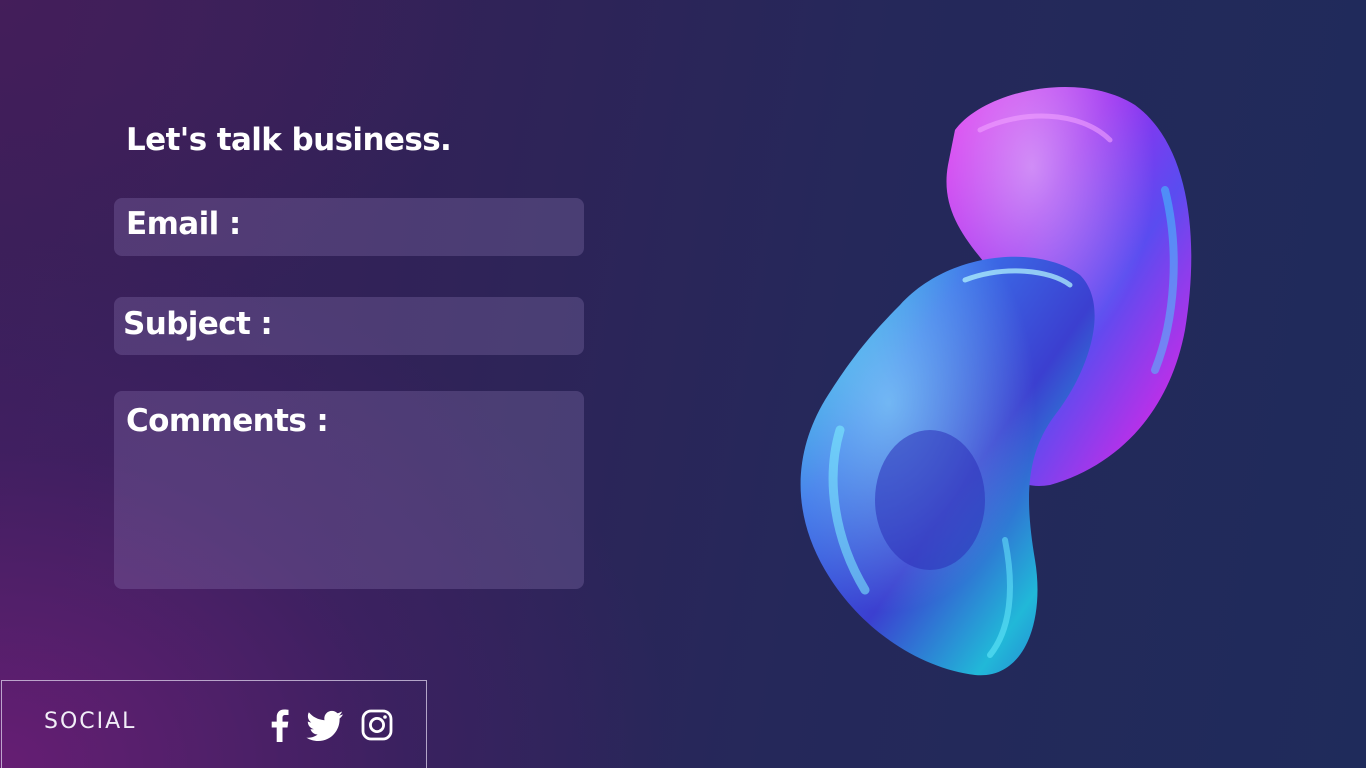 This screenshot has height=768, width=1366. What do you see at coordinates (289, 140) in the screenshot?
I see `page-title: Let's talk business.` at bounding box center [289, 140].